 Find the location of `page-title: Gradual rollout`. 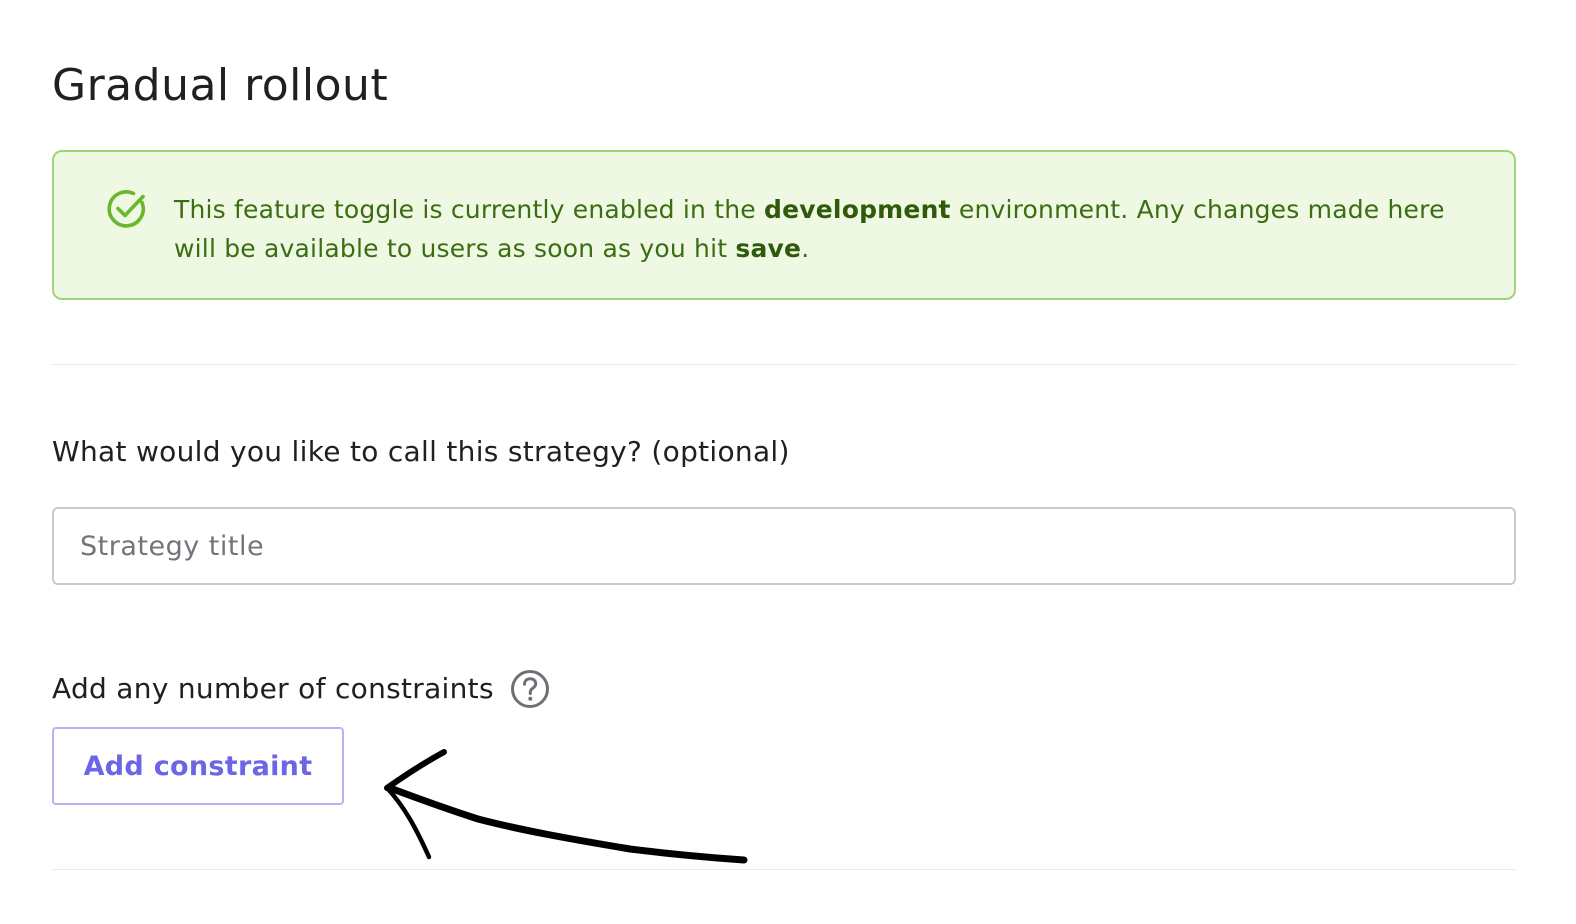

page-title: Gradual rollout is located at coordinates (220, 85).